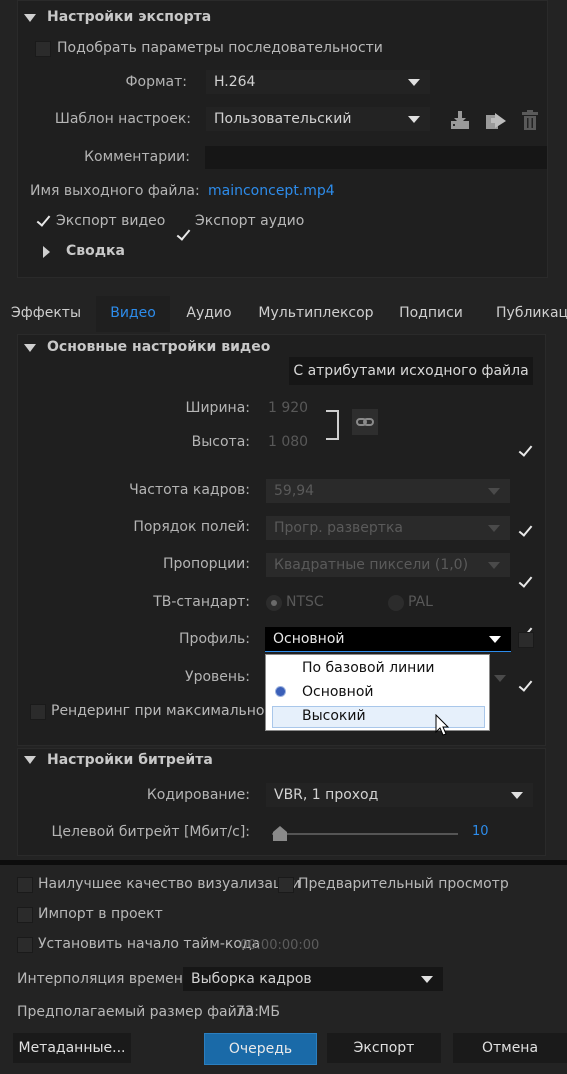  What do you see at coordinates (46, 252) in the screenshot?
I see `expand-arrow-icon` at bounding box center [46, 252].